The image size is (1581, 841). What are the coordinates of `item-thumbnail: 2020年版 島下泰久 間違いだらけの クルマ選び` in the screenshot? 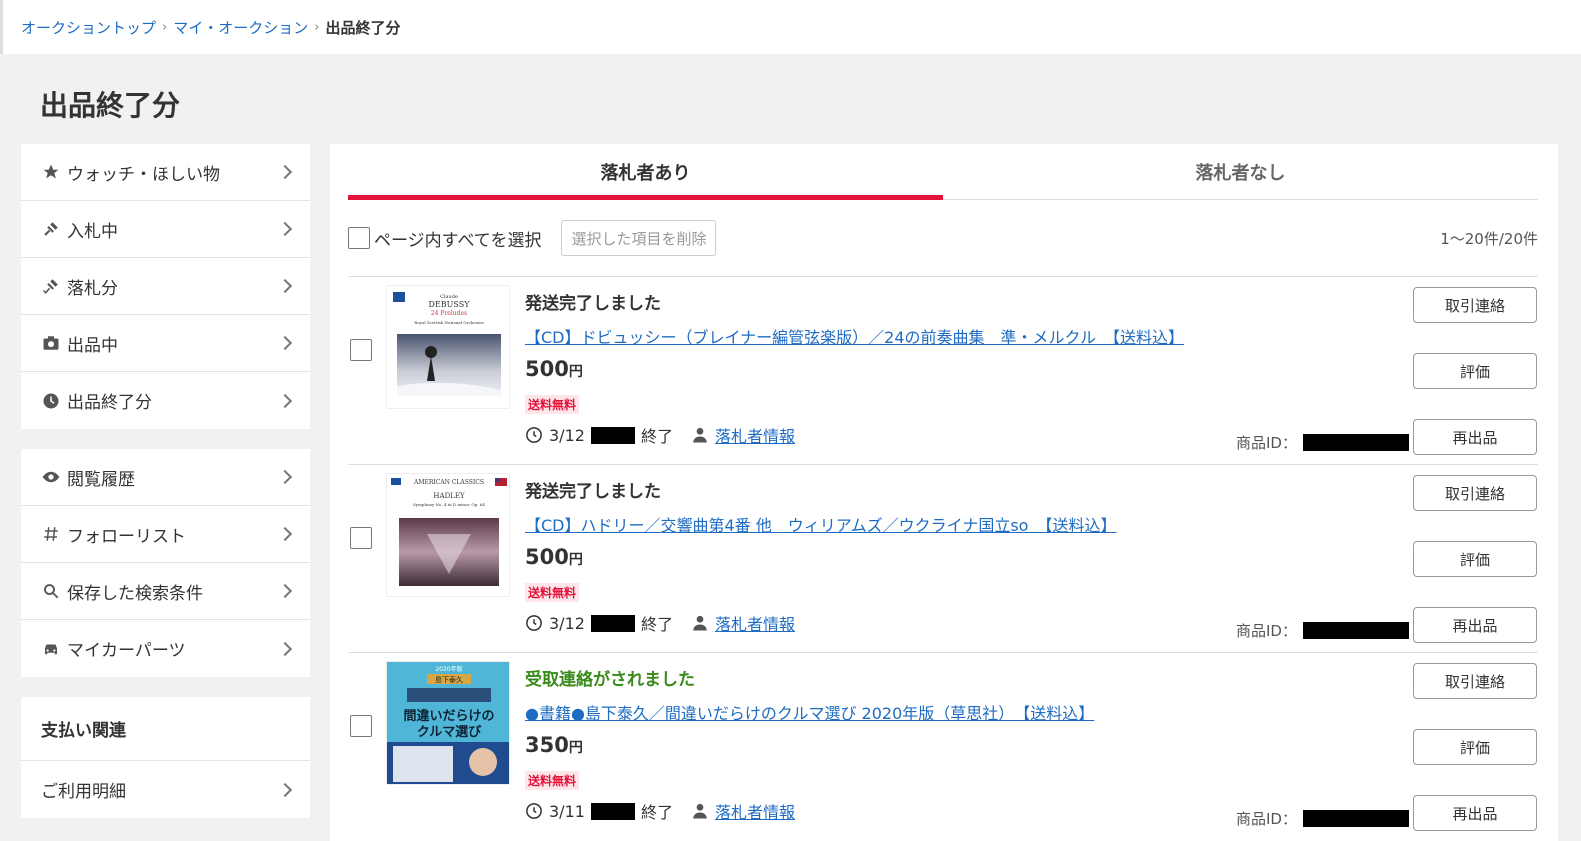 It's located at (448, 723).